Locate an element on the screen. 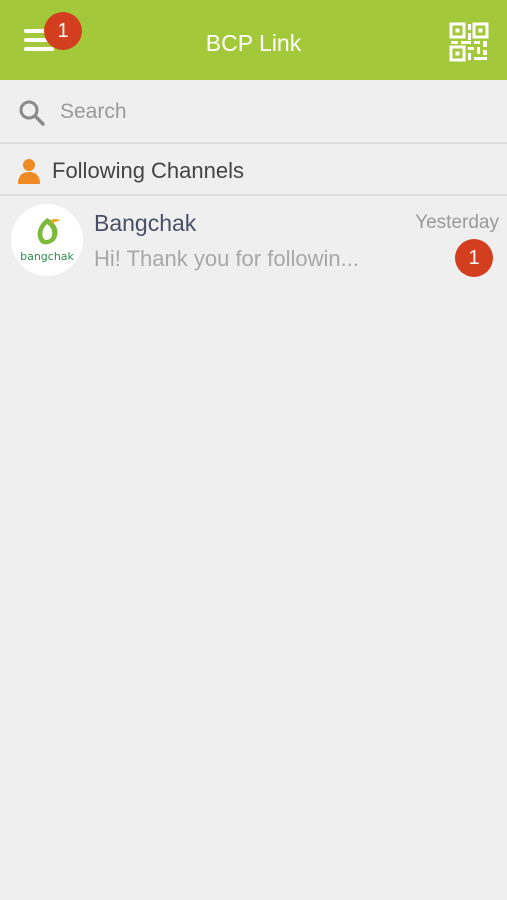 Image resolution: width=507 pixels, height=900 pixels. qr-code-icon is located at coordinates (469, 42).